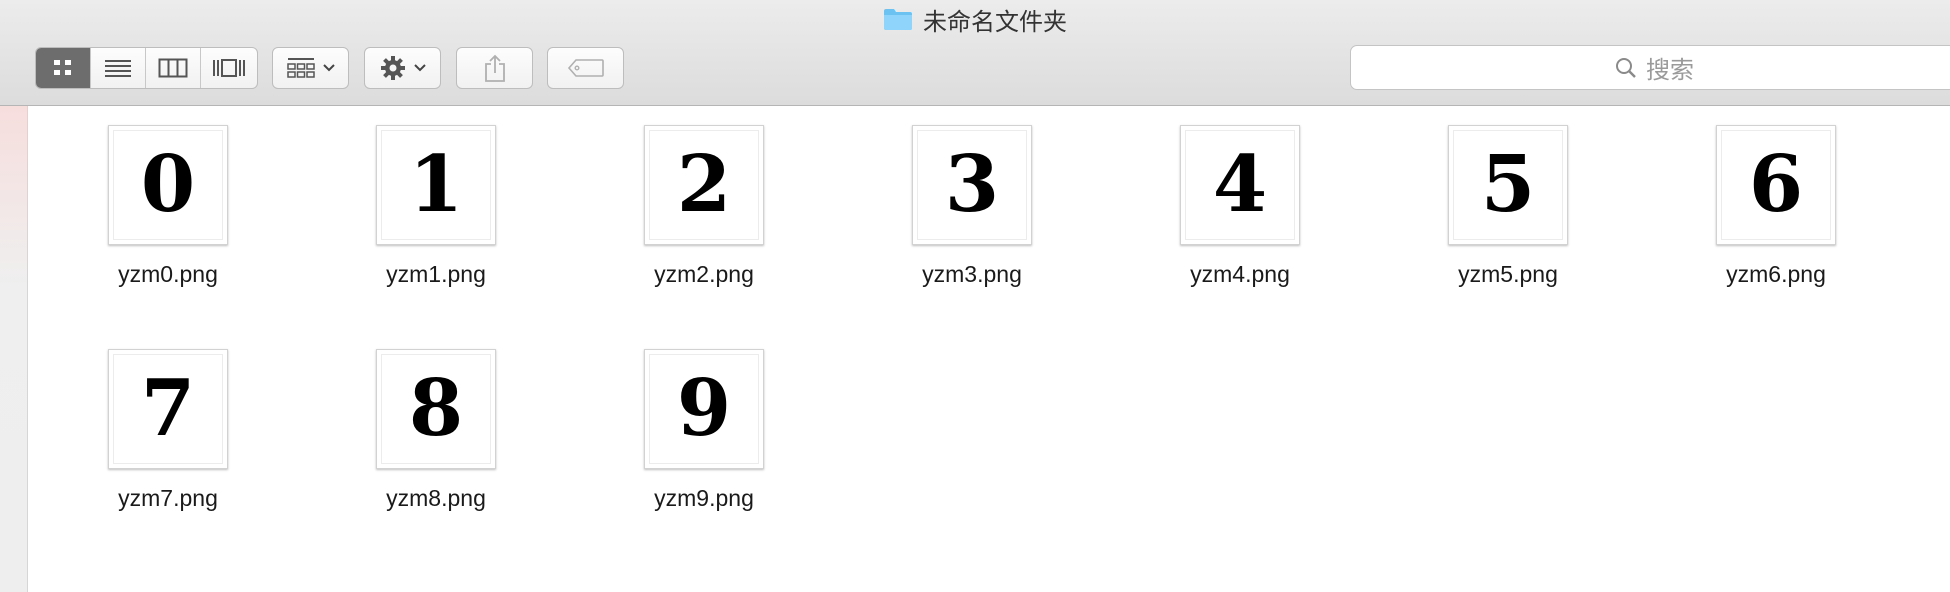 The width and height of the screenshot is (1950, 592). I want to click on thumbnail-digit: 5, so click(1508, 184).